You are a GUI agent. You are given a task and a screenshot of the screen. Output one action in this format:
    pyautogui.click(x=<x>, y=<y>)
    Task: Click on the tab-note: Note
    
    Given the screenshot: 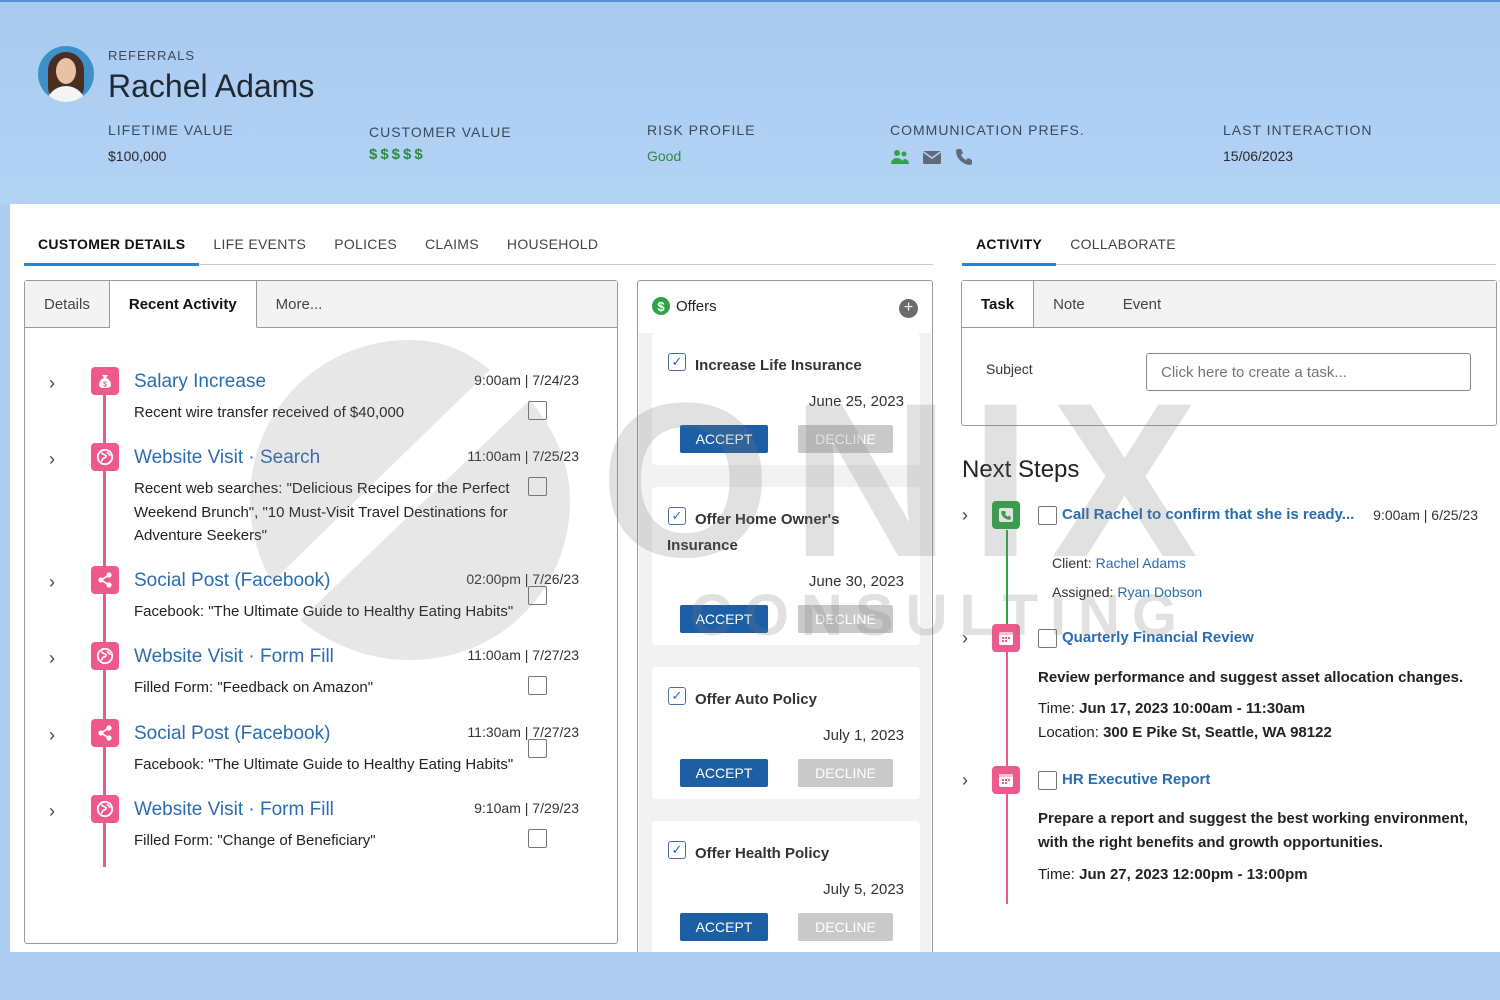 What is the action you would take?
    pyautogui.click(x=1069, y=304)
    